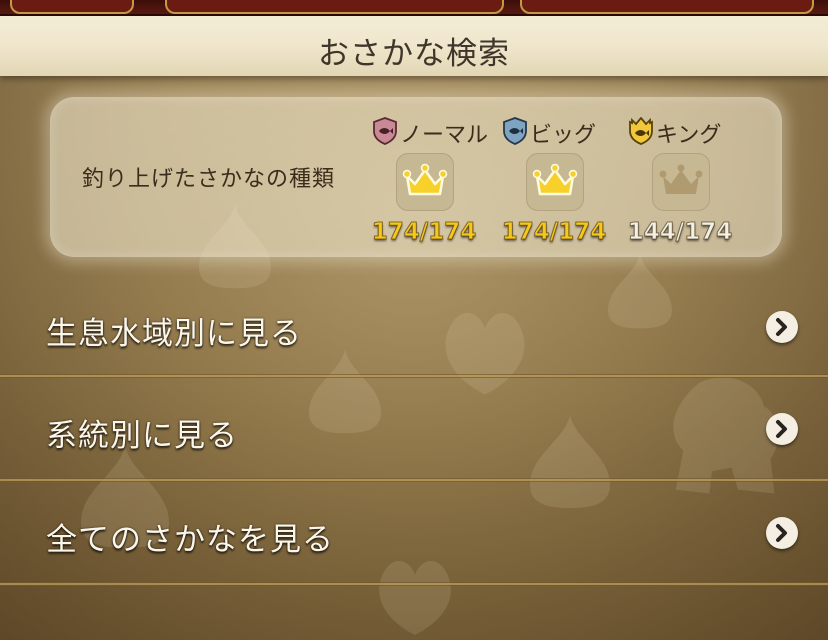 The height and width of the screenshot is (640, 828). I want to click on rank-king: キング 144/174, so click(687, 185).